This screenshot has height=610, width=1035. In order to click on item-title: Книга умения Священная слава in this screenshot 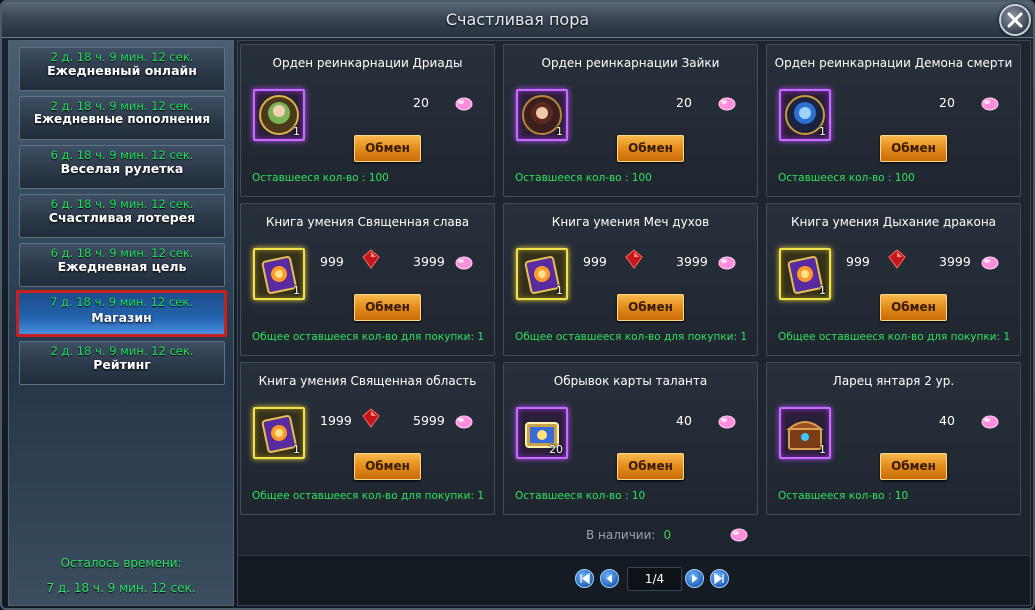, I will do `click(367, 222)`.